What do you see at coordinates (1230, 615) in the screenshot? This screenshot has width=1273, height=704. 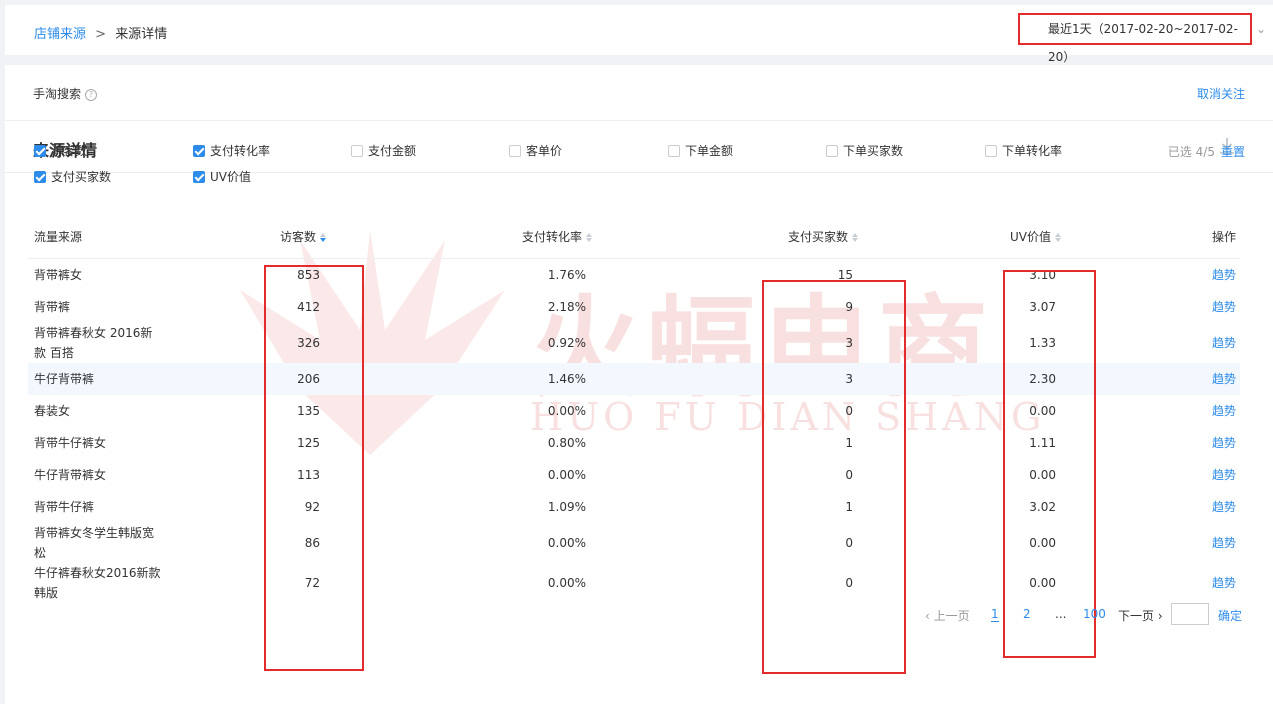 I see `confirm-button: 确定` at bounding box center [1230, 615].